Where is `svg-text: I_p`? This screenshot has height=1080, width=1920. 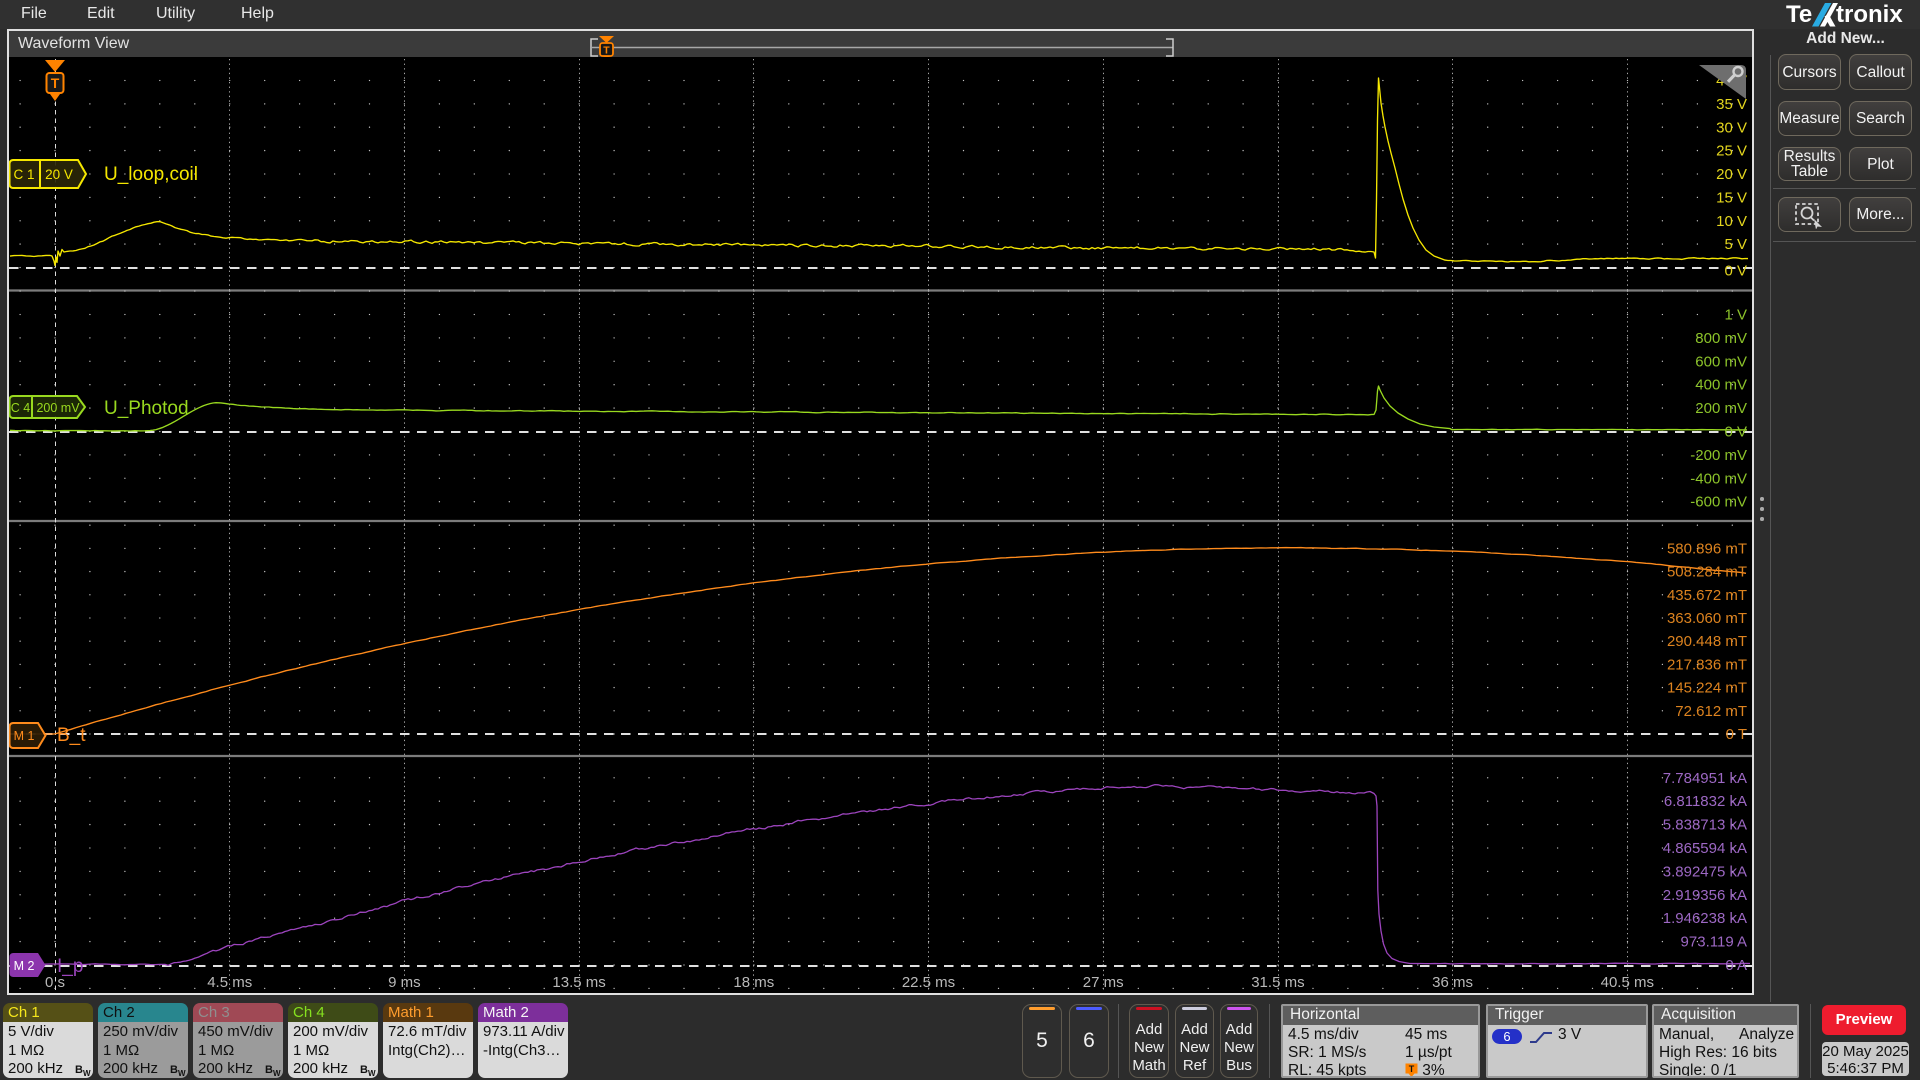
svg-text: I_p is located at coordinates (70, 966).